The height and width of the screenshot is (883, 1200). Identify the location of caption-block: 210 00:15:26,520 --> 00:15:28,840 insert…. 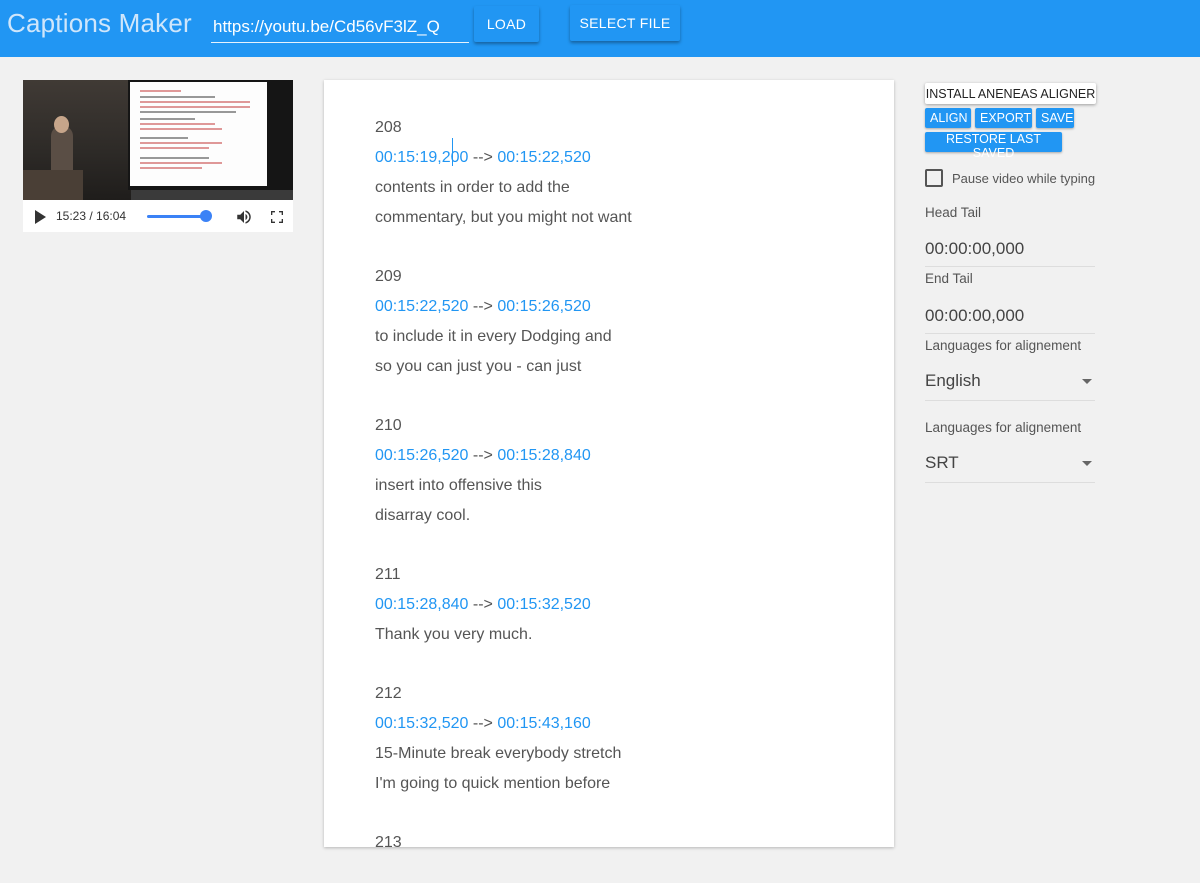
(483, 471).